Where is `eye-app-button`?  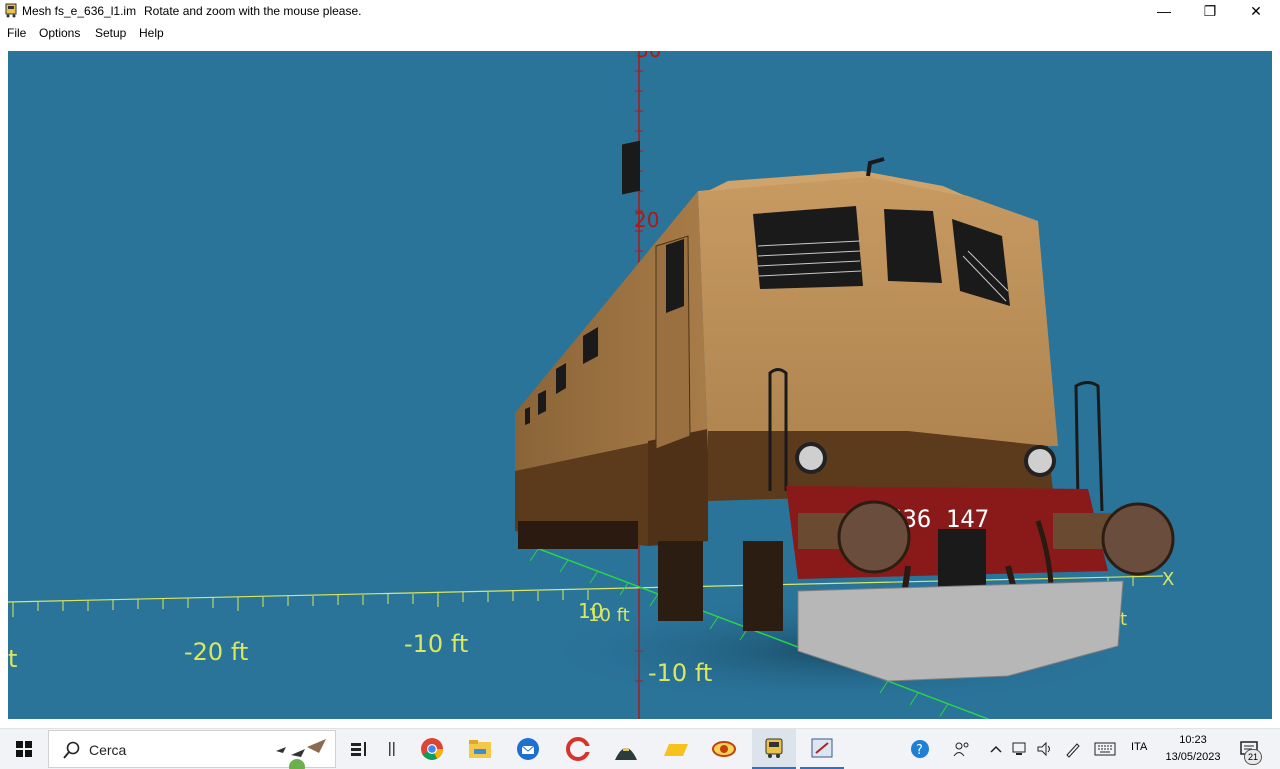
eye-app-button is located at coordinates (724, 749).